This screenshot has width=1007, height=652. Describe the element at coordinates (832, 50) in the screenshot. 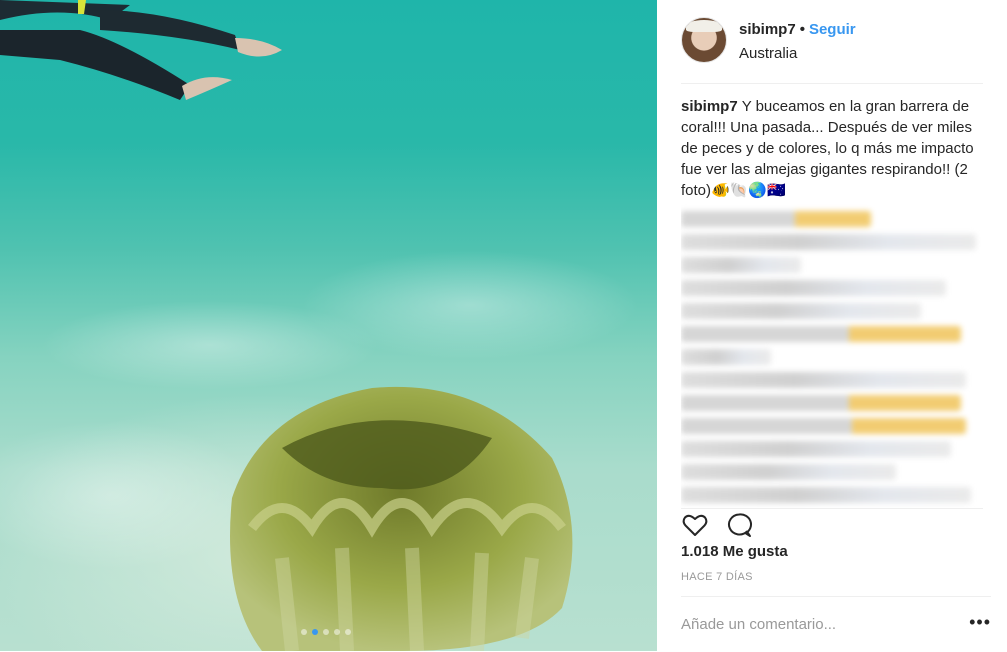

I see `post-header: sibimp7 • Seguir Australia` at that location.